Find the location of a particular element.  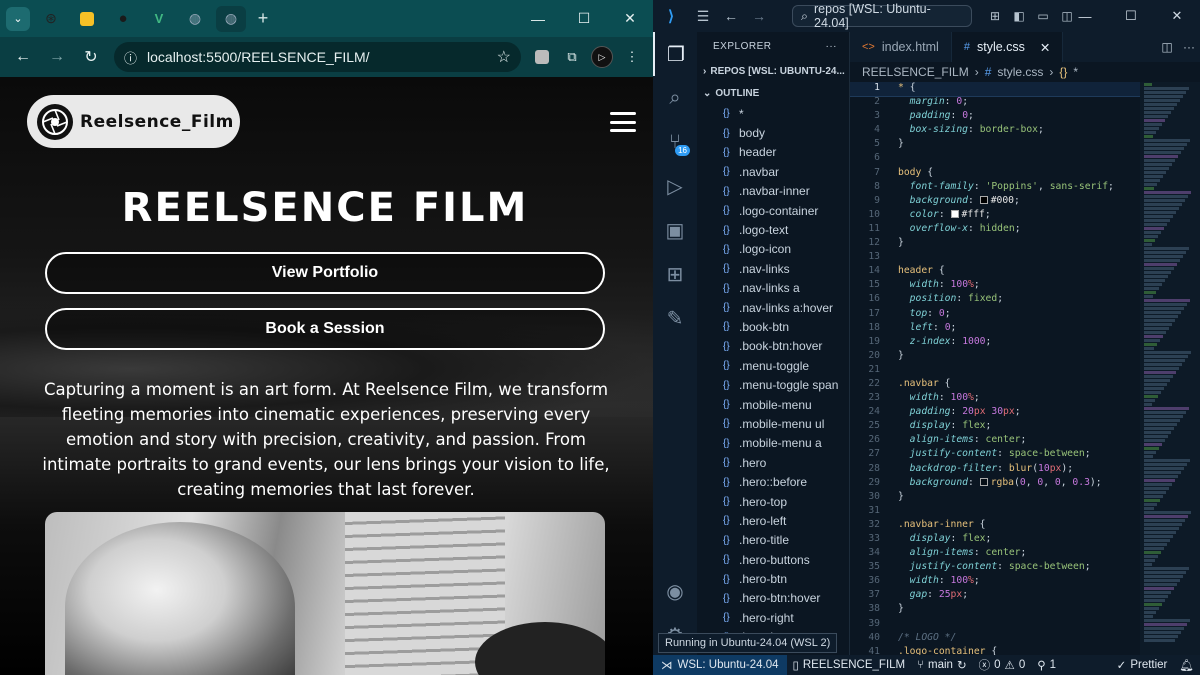

code-line: 40/* LOGO */ is located at coordinates (995, 639).